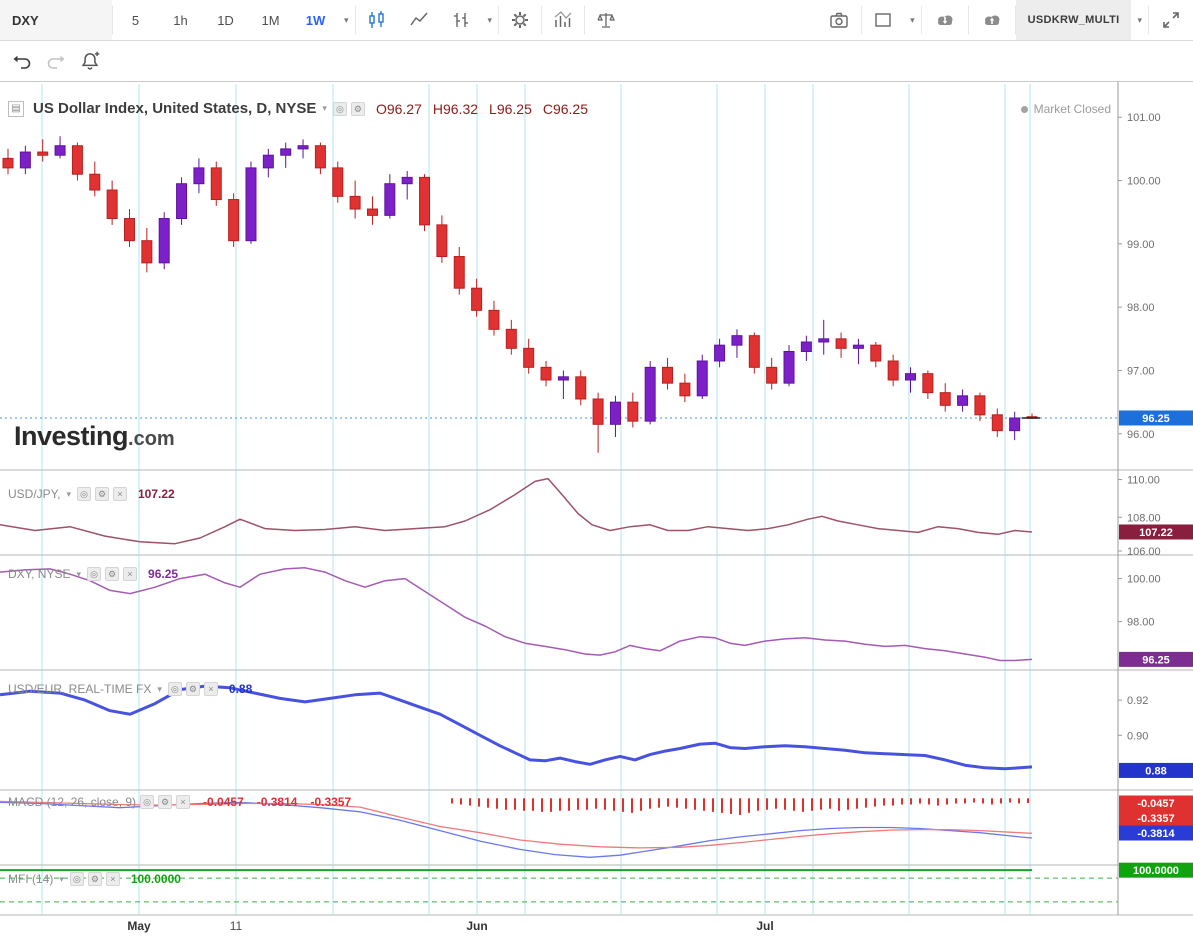 Image resolution: width=1193 pixels, height=937 pixels. I want to click on usdjpy-pane-legend: USD/JPY, ▾ ◎ ⚙ × 107.22, so click(91, 494).